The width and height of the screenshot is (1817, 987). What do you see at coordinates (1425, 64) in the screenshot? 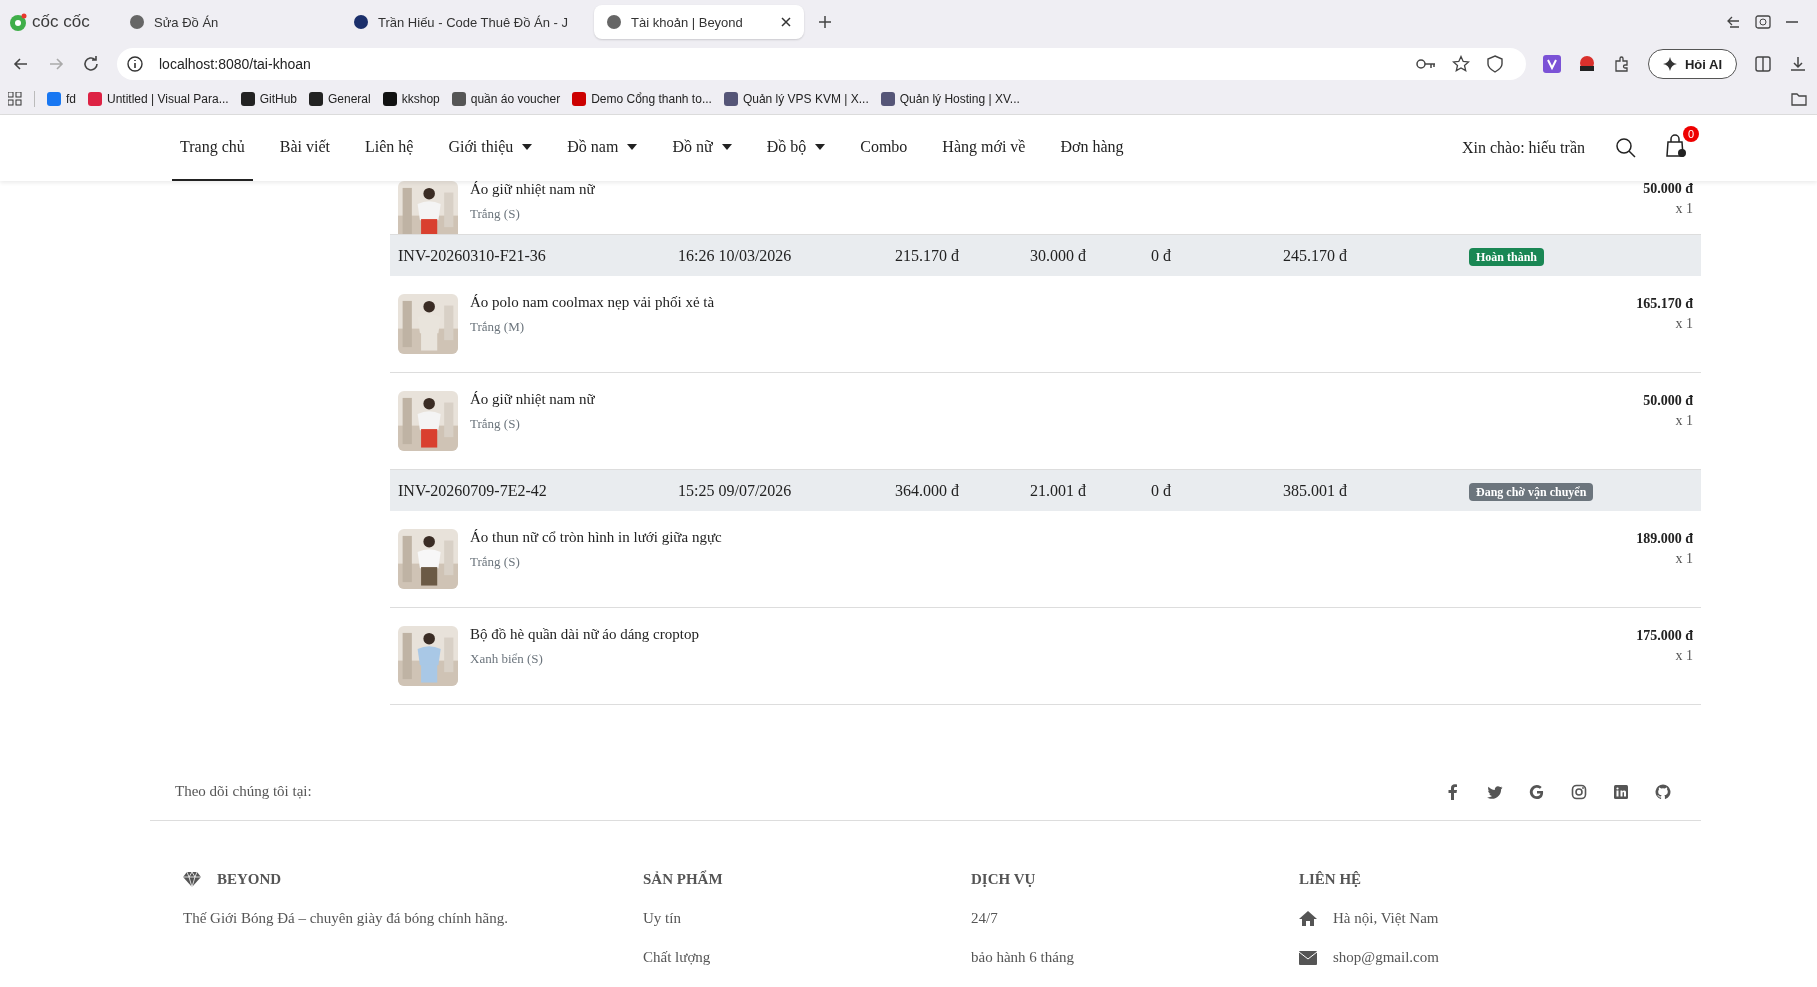
I see `key-icon` at bounding box center [1425, 64].